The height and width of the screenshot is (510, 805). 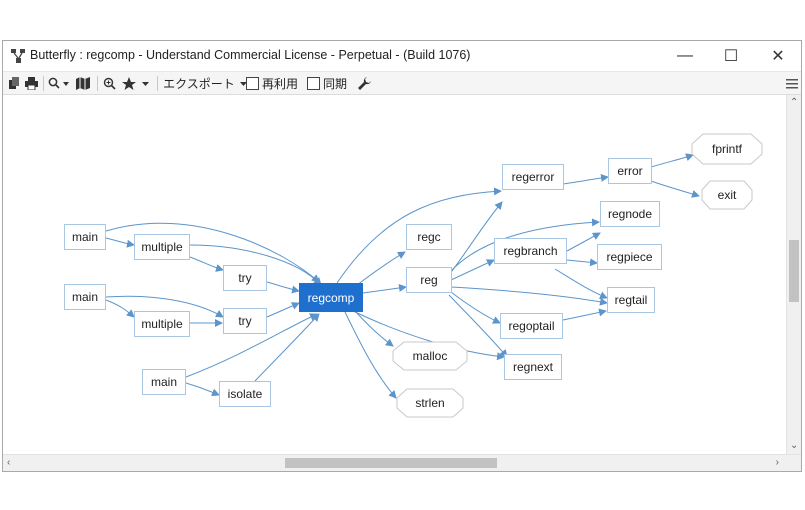 I want to click on butterfly-graph-icon, so click(x=18, y=56).